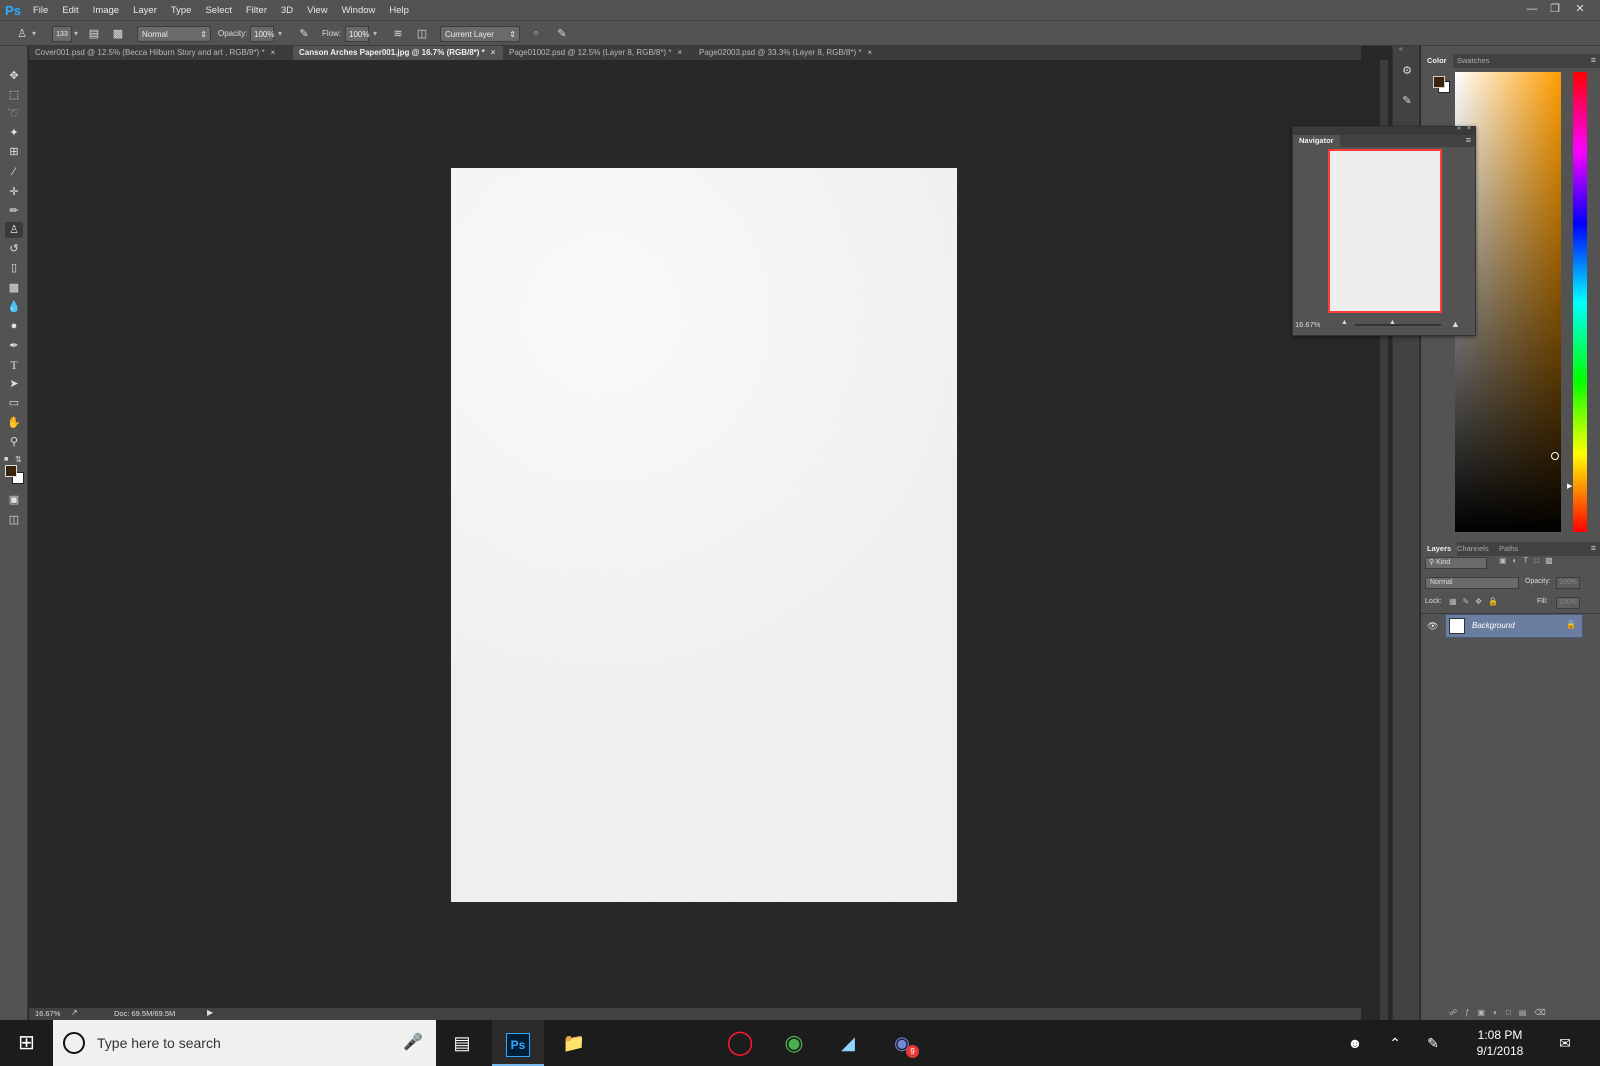  What do you see at coordinates (210, 1012) in the screenshot?
I see `status-menu-arrow-icon: ▶` at bounding box center [210, 1012].